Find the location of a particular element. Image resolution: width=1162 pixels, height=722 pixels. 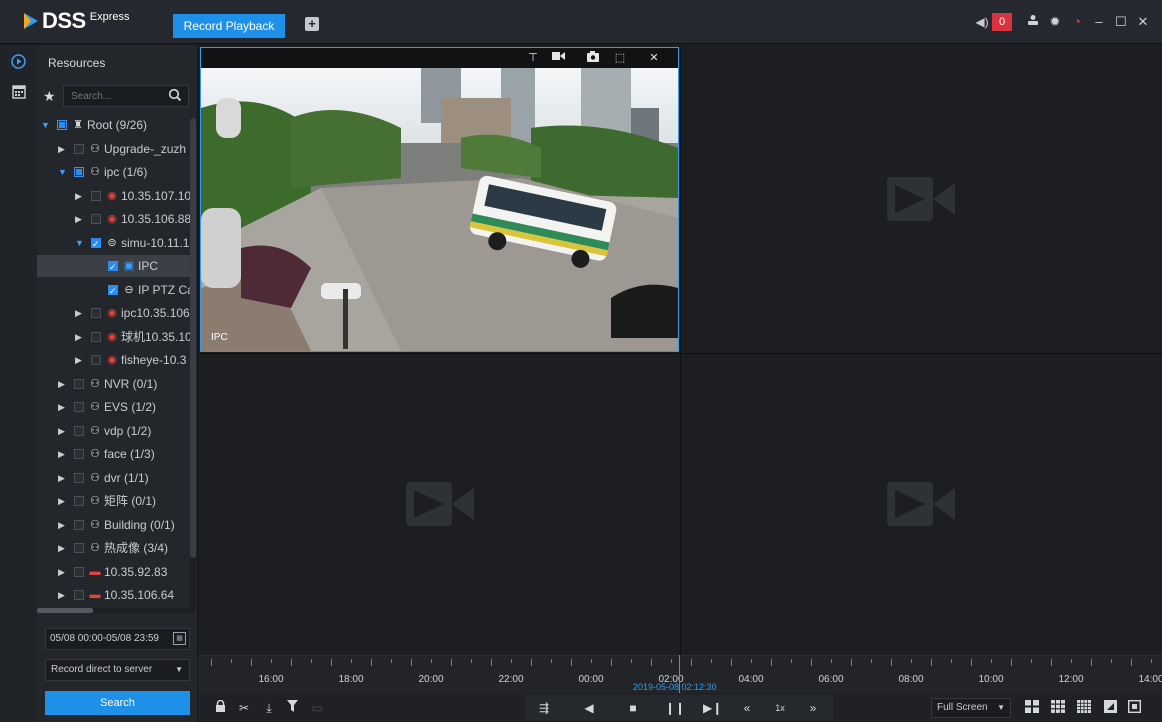

calendar-picker-icon: ▦ is located at coordinates (179, 638).